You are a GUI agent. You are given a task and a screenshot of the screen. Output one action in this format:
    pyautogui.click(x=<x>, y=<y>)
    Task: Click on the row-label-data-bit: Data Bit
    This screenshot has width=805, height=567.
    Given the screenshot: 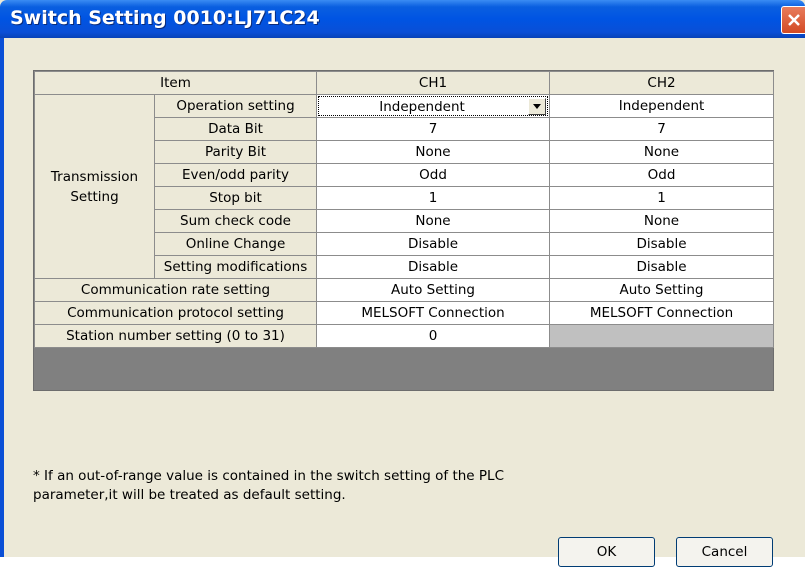 What is the action you would take?
    pyautogui.click(x=235, y=129)
    